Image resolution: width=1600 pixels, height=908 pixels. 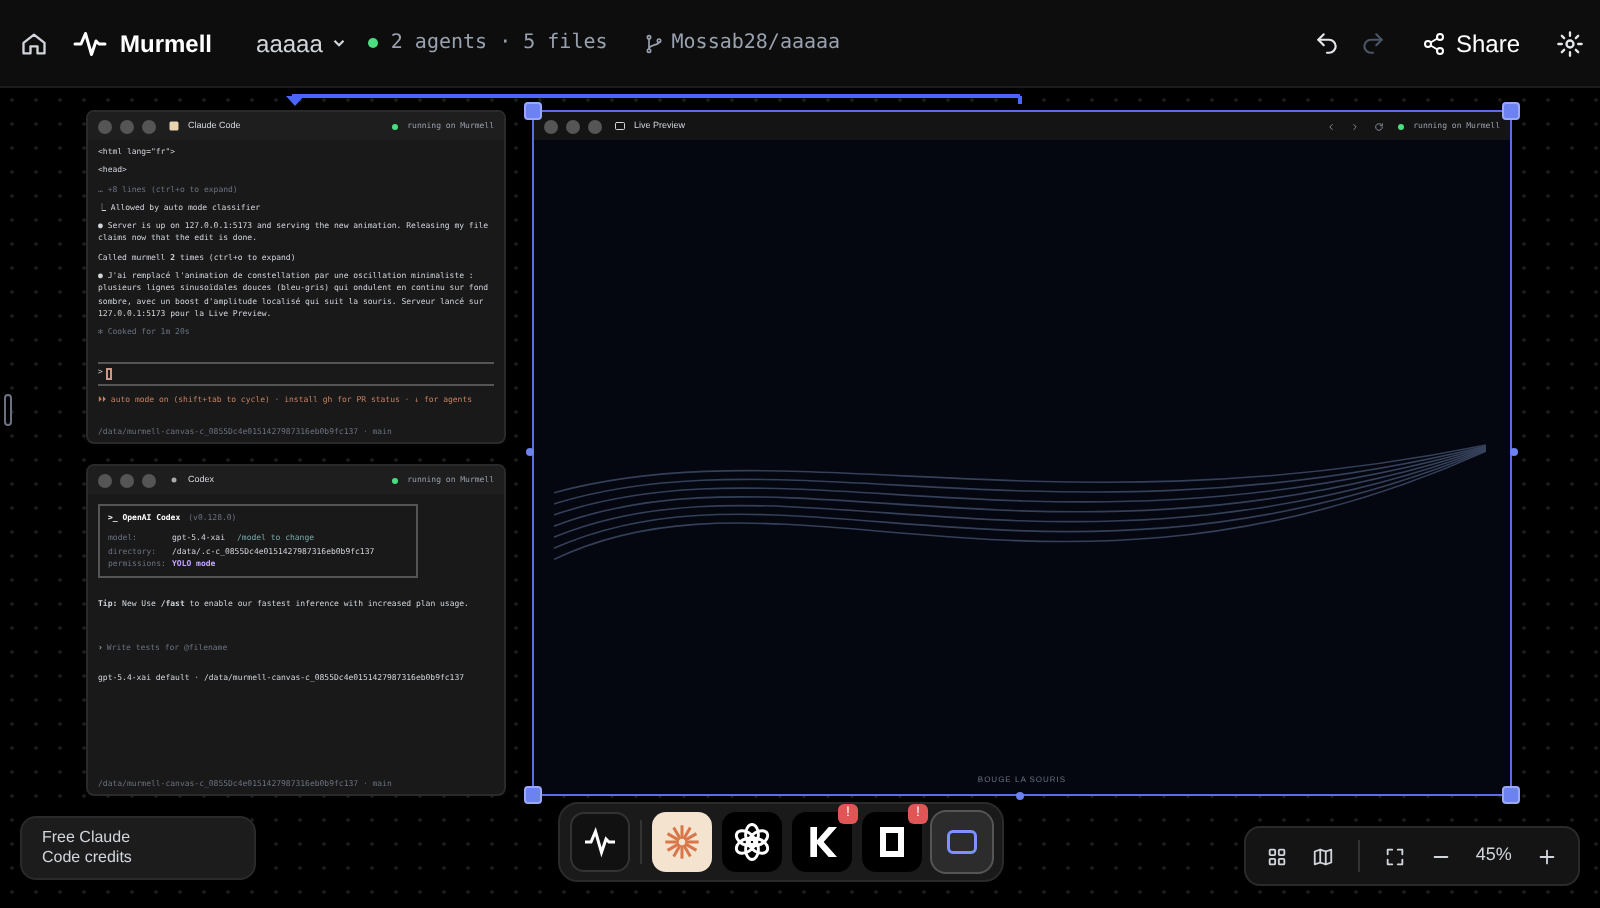 I want to click on promo-card: Free Claude Code credits, so click(x=138, y=848).